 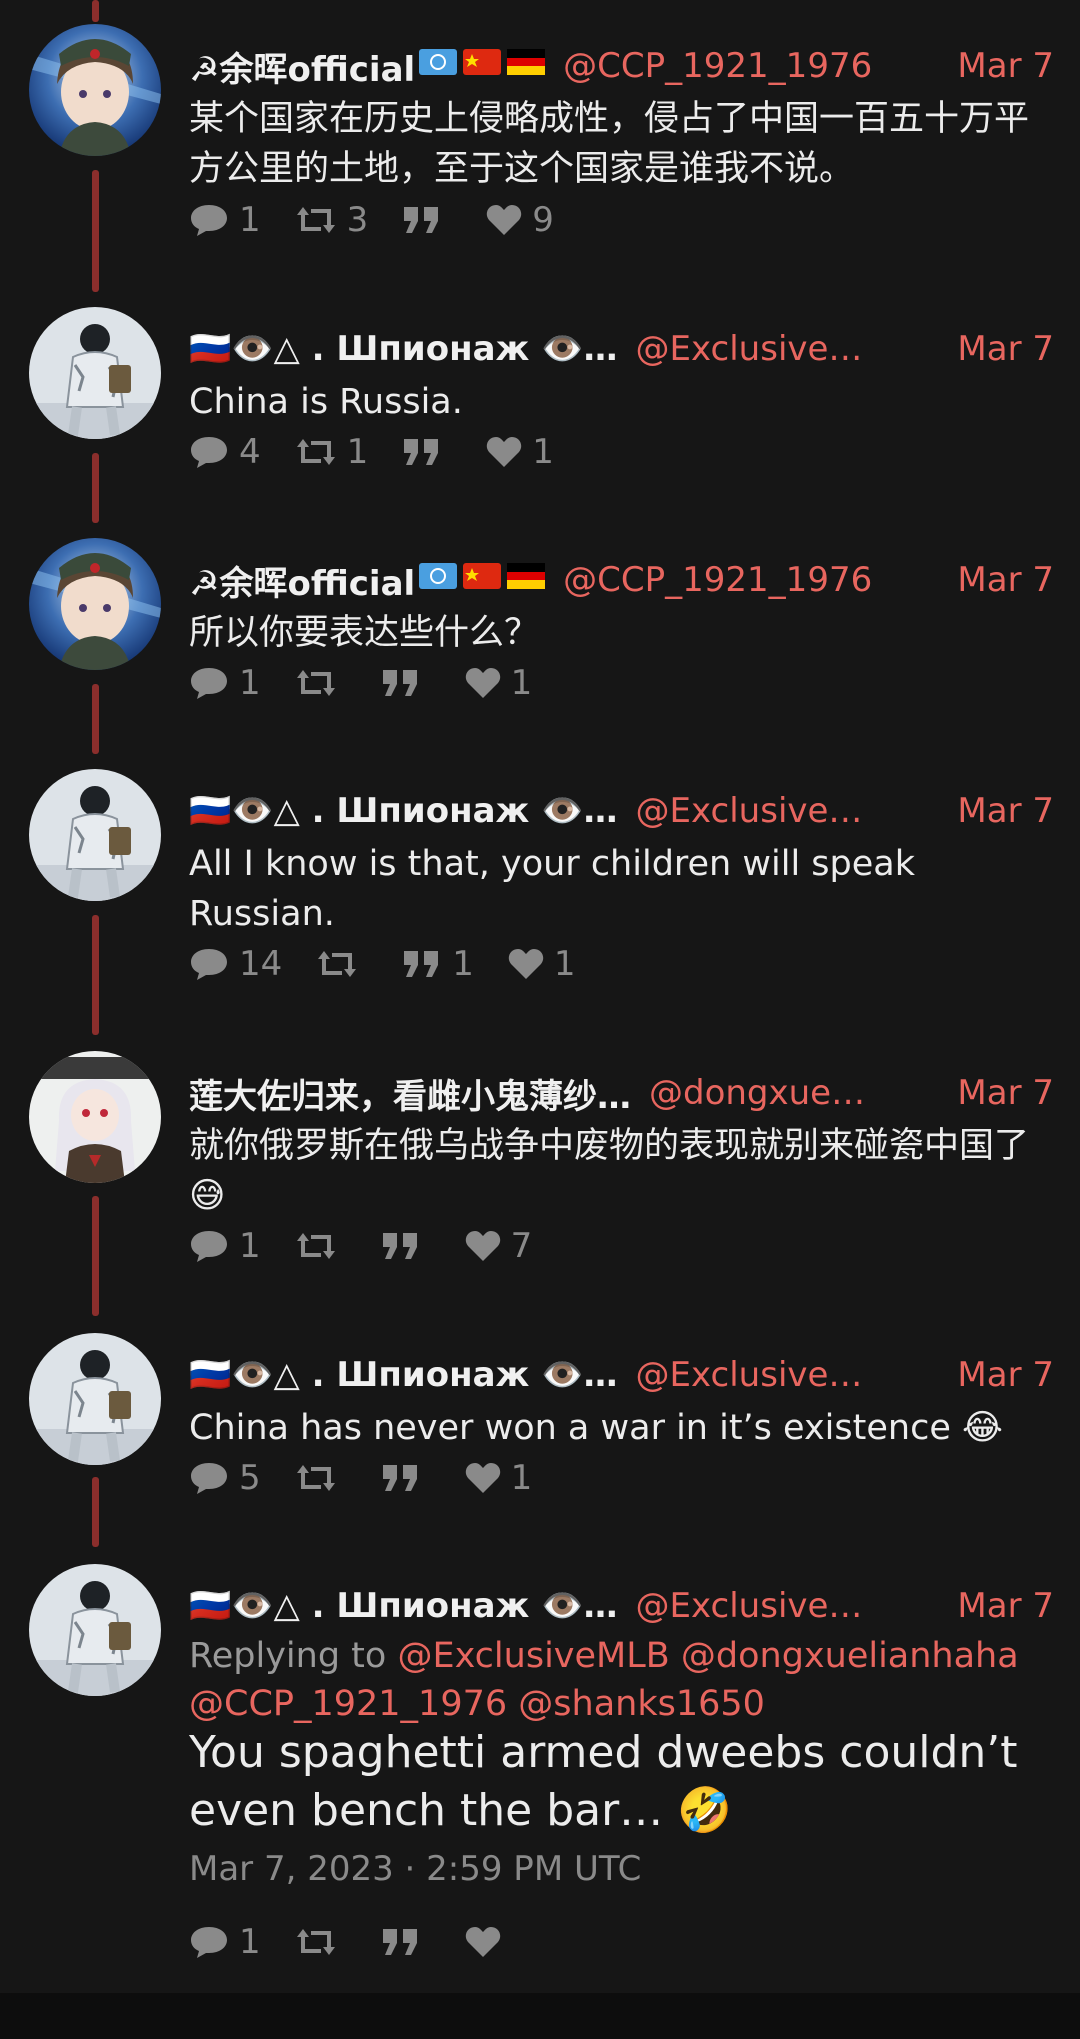 I want to click on reply-button: 14, so click(x=235, y=964).